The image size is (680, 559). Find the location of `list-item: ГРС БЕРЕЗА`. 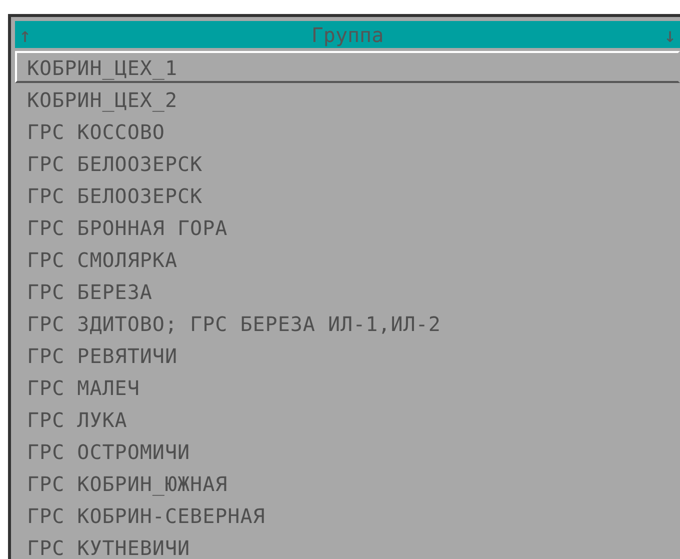

list-item: ГРС БЕРЕЗА is located at coordinates (347, 291).